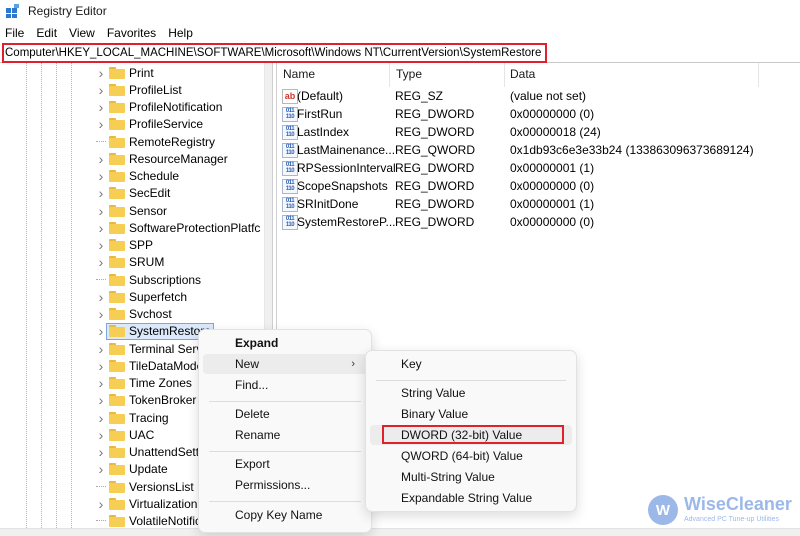 This screenshot has width=800, height=536. I want to click on tree-item: › SecEdit, so click(134, 193).